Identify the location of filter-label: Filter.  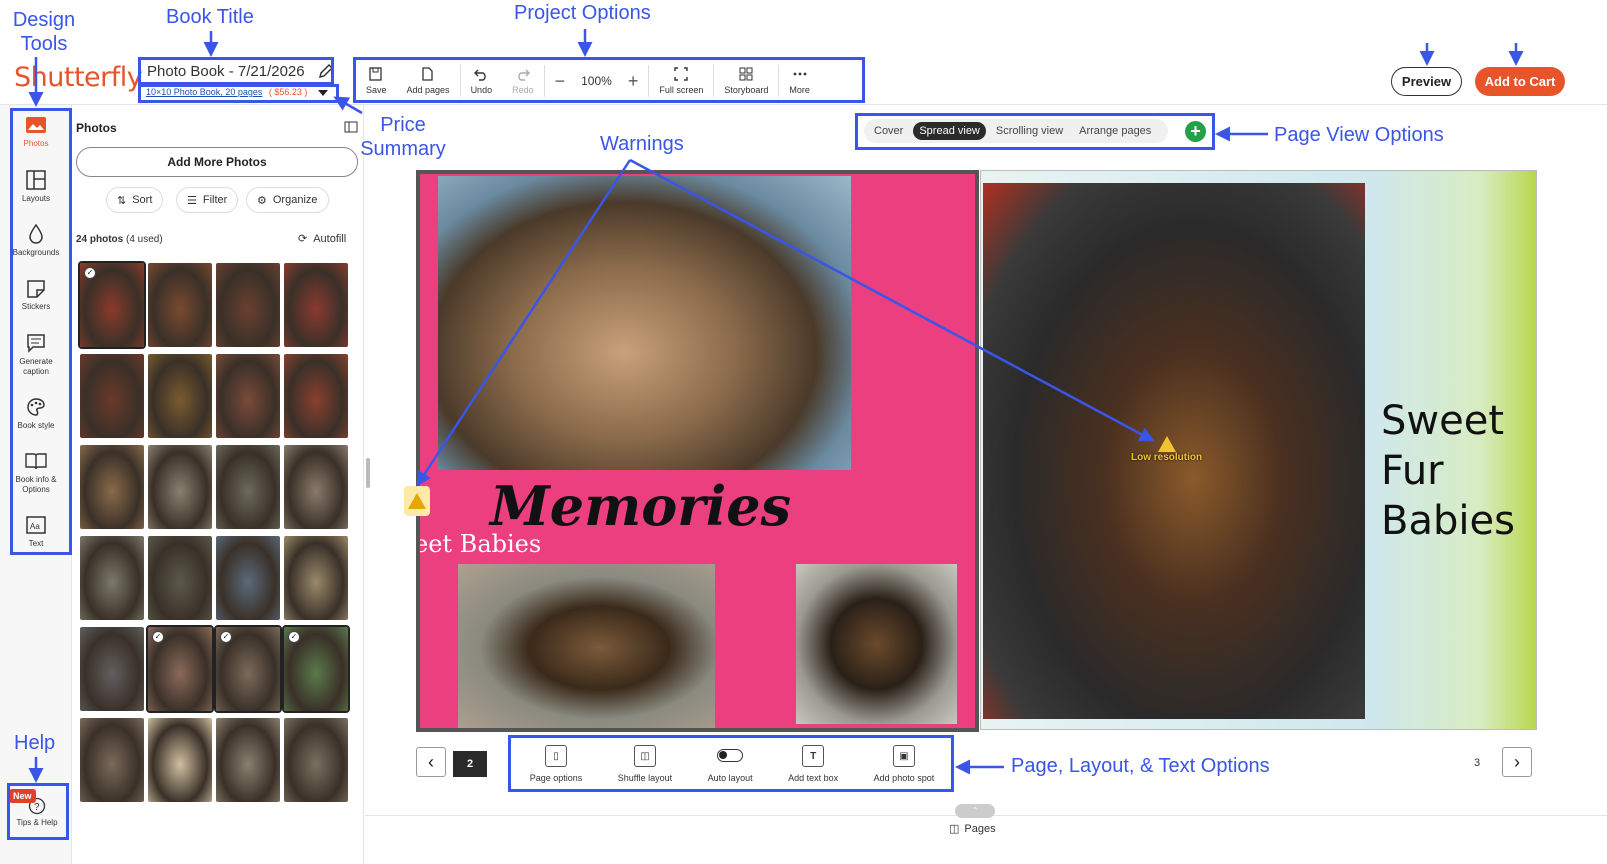
(215, 200).